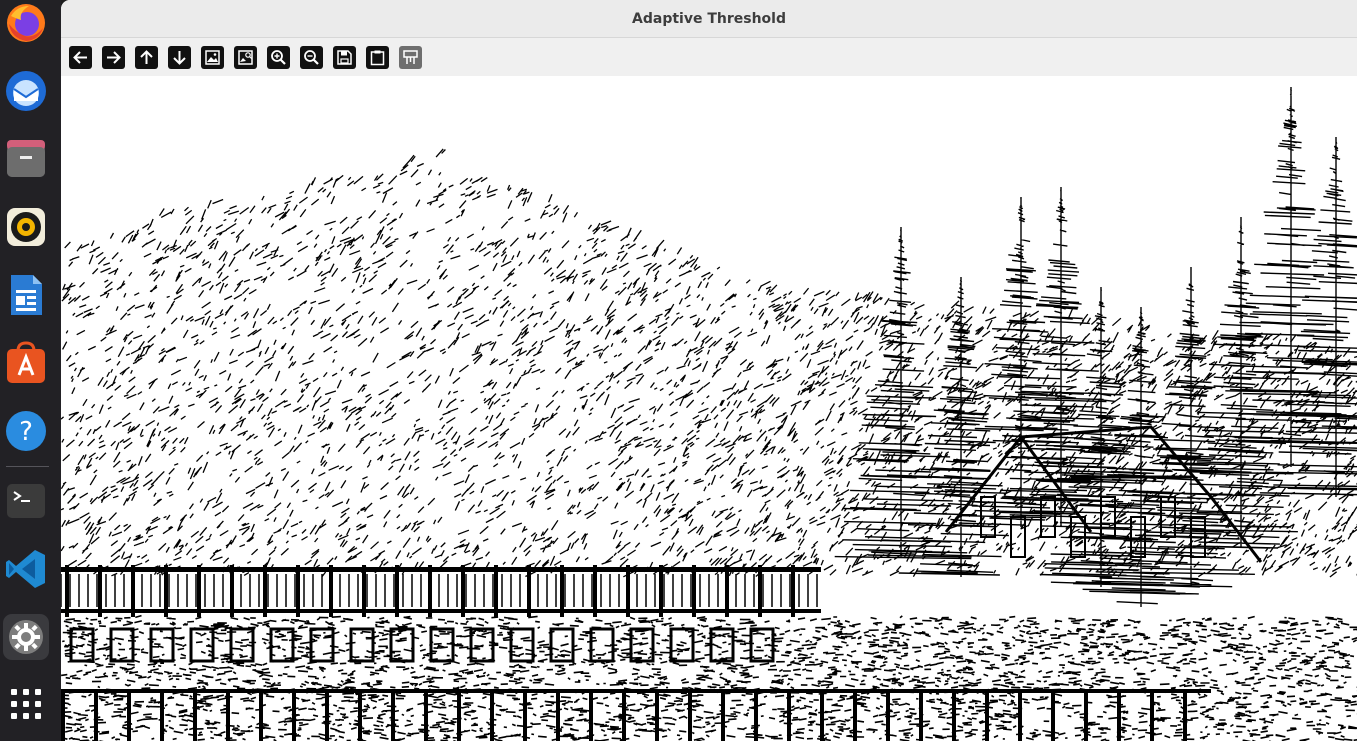 The width and height of the screenshot is (1357, 741). I want to click on window-title: Adaptive Threshold, so click(709, 18).